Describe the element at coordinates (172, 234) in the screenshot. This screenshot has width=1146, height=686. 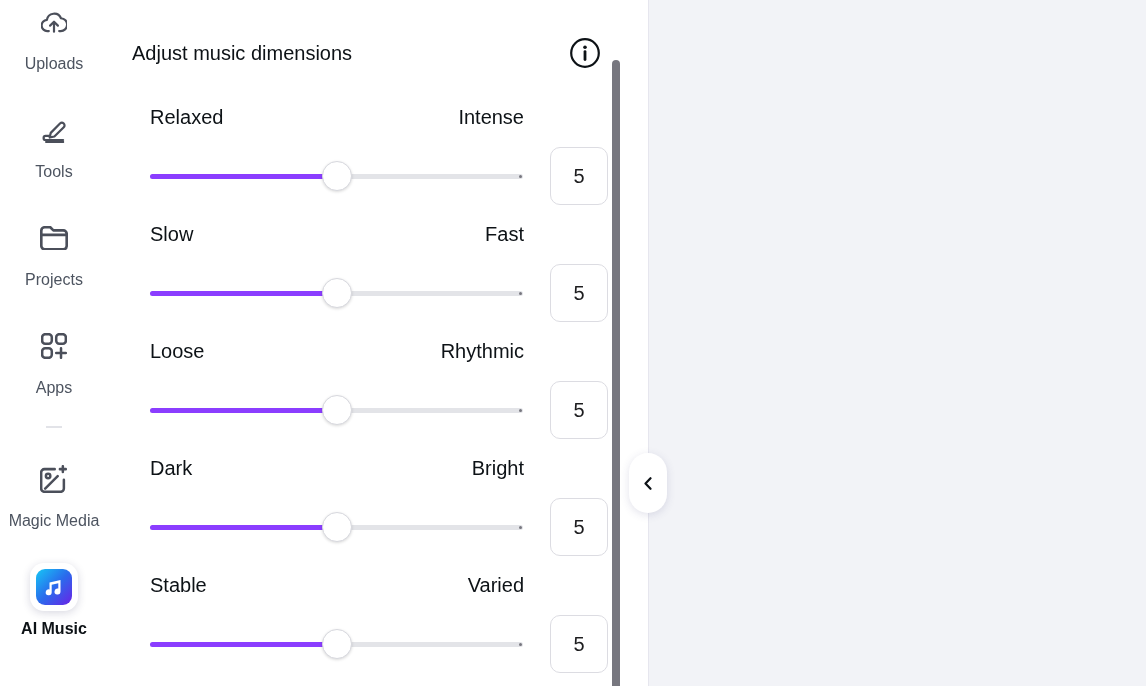
I see `slider-label: Slow` at that location.